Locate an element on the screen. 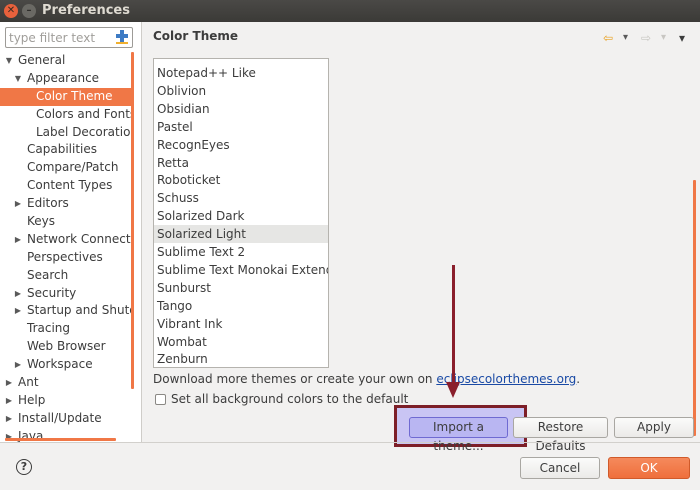 The image size is (700, 490). theme-list-item: Oblivion is located at coordinates (241, 91).